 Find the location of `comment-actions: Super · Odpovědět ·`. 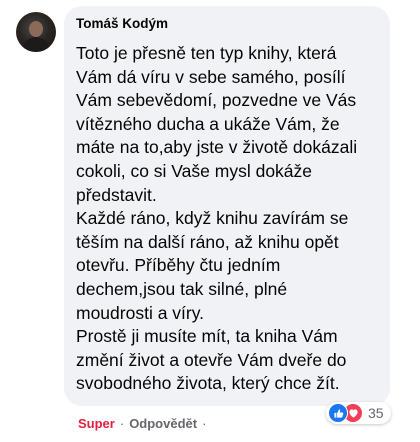

comment-actions: Super · Odpovědět · is located at coordinates (144, 423).